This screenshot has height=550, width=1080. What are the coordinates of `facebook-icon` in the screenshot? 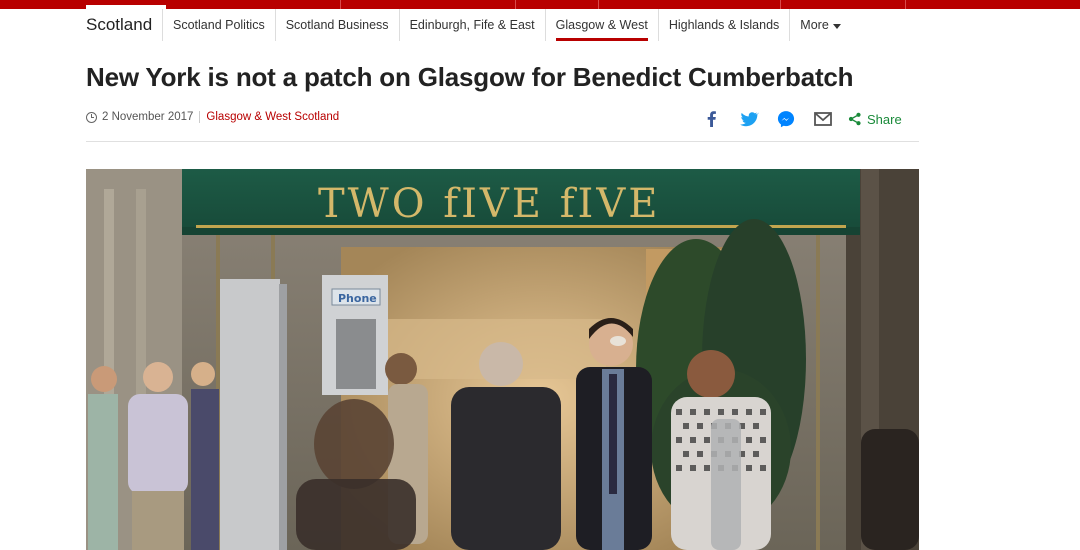 It's located at (712, 119).